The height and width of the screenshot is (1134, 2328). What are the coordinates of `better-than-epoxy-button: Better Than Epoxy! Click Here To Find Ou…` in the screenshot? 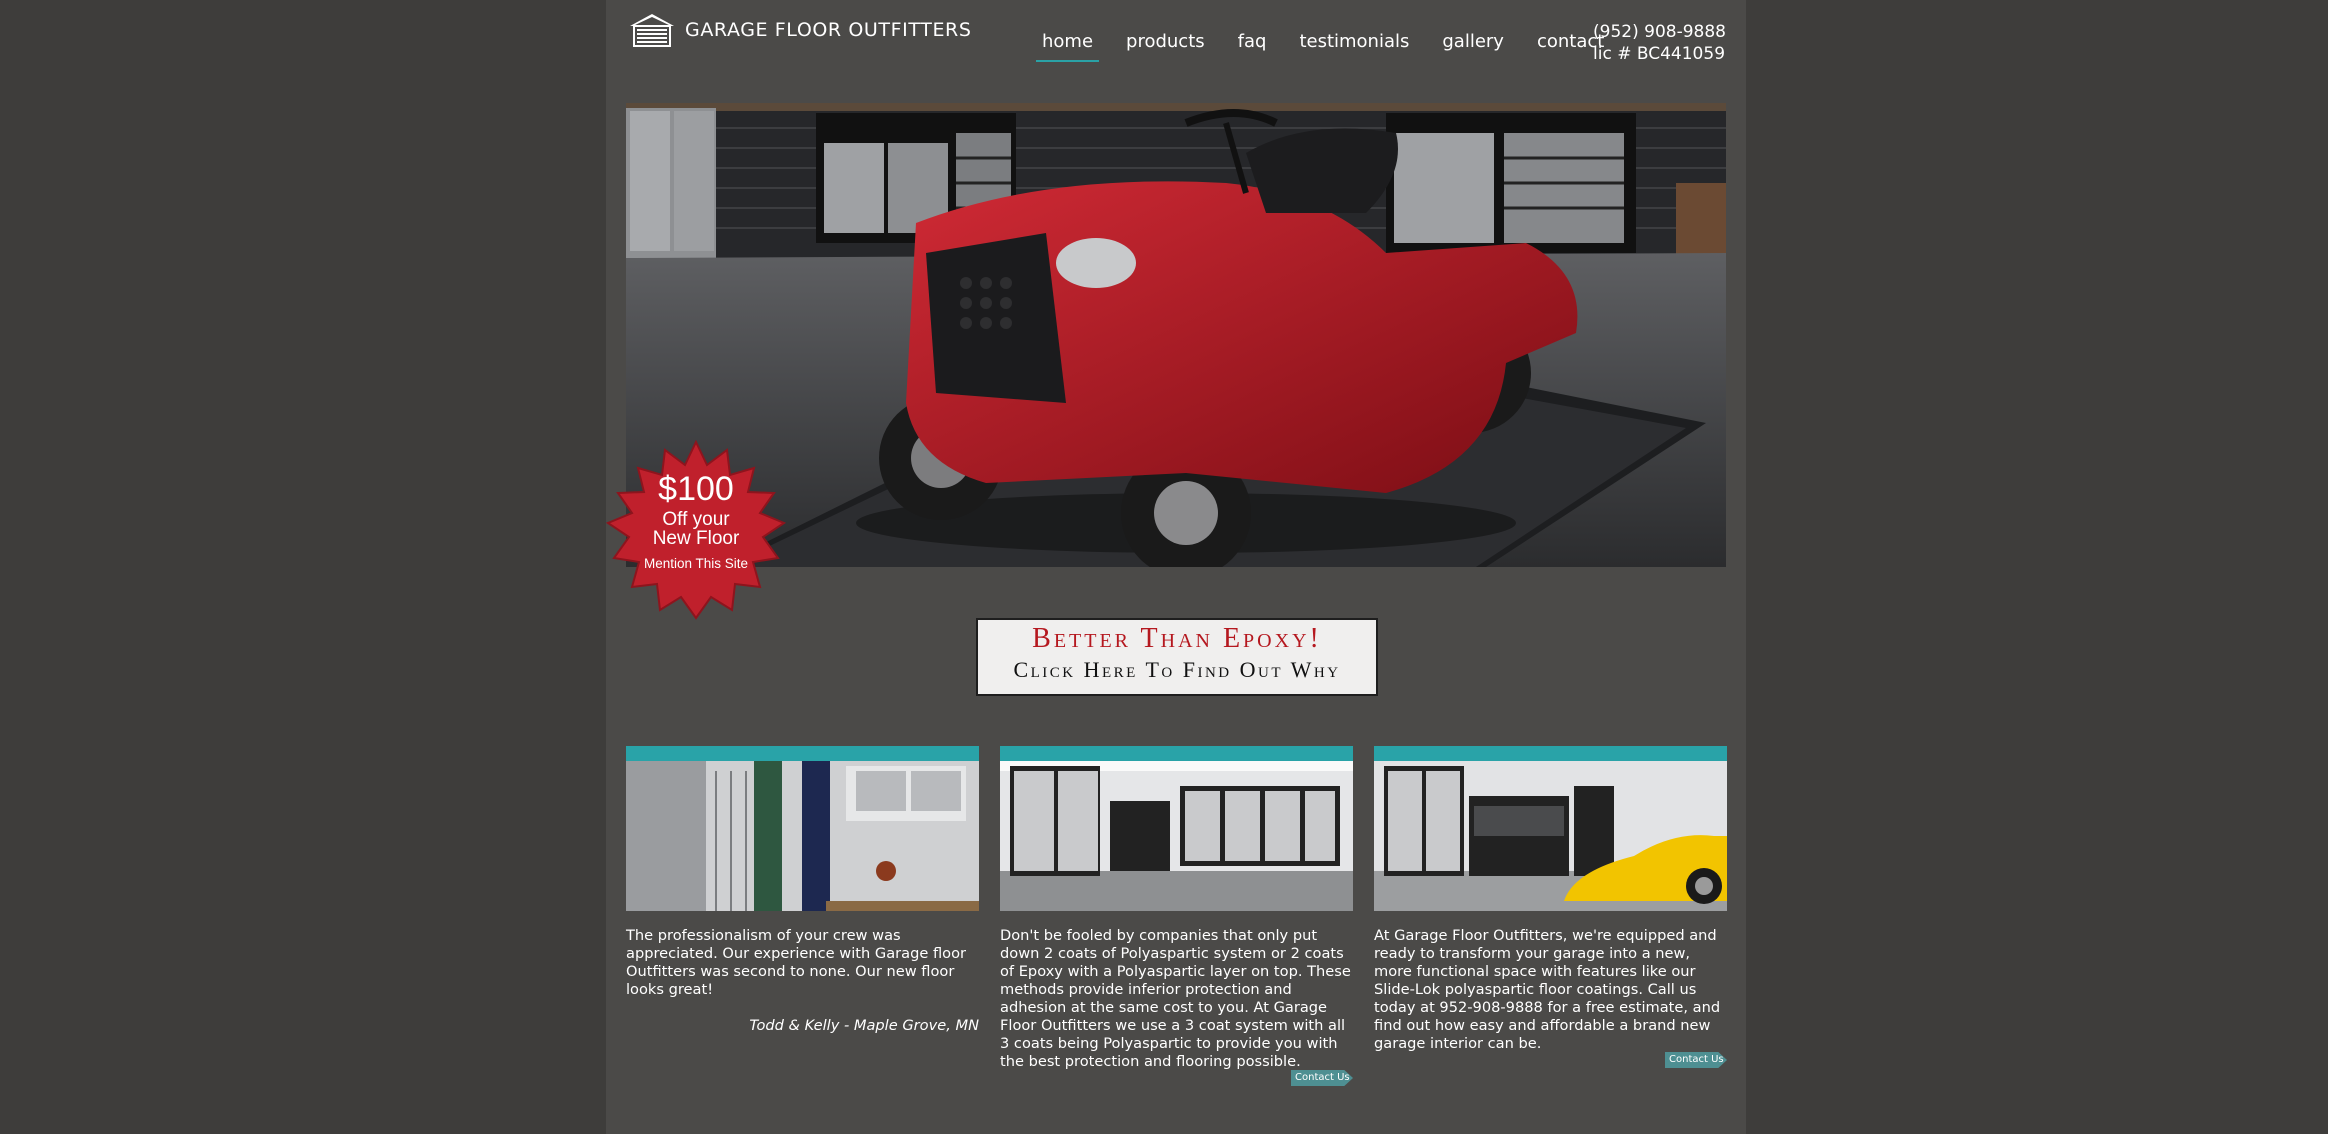 It's located at (1177, 657).